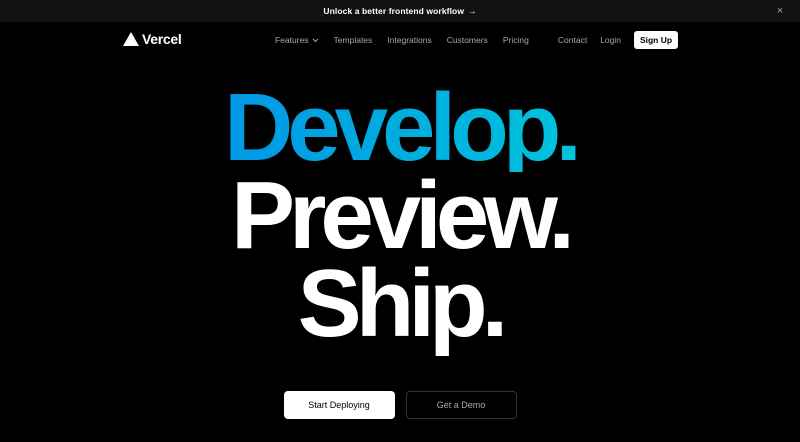 This screenshot has height=442, width=800. What do you see at coordinates (315, 40) in the screenshot?
I see `chevron-down-icon` at bounding box center [315, 40].